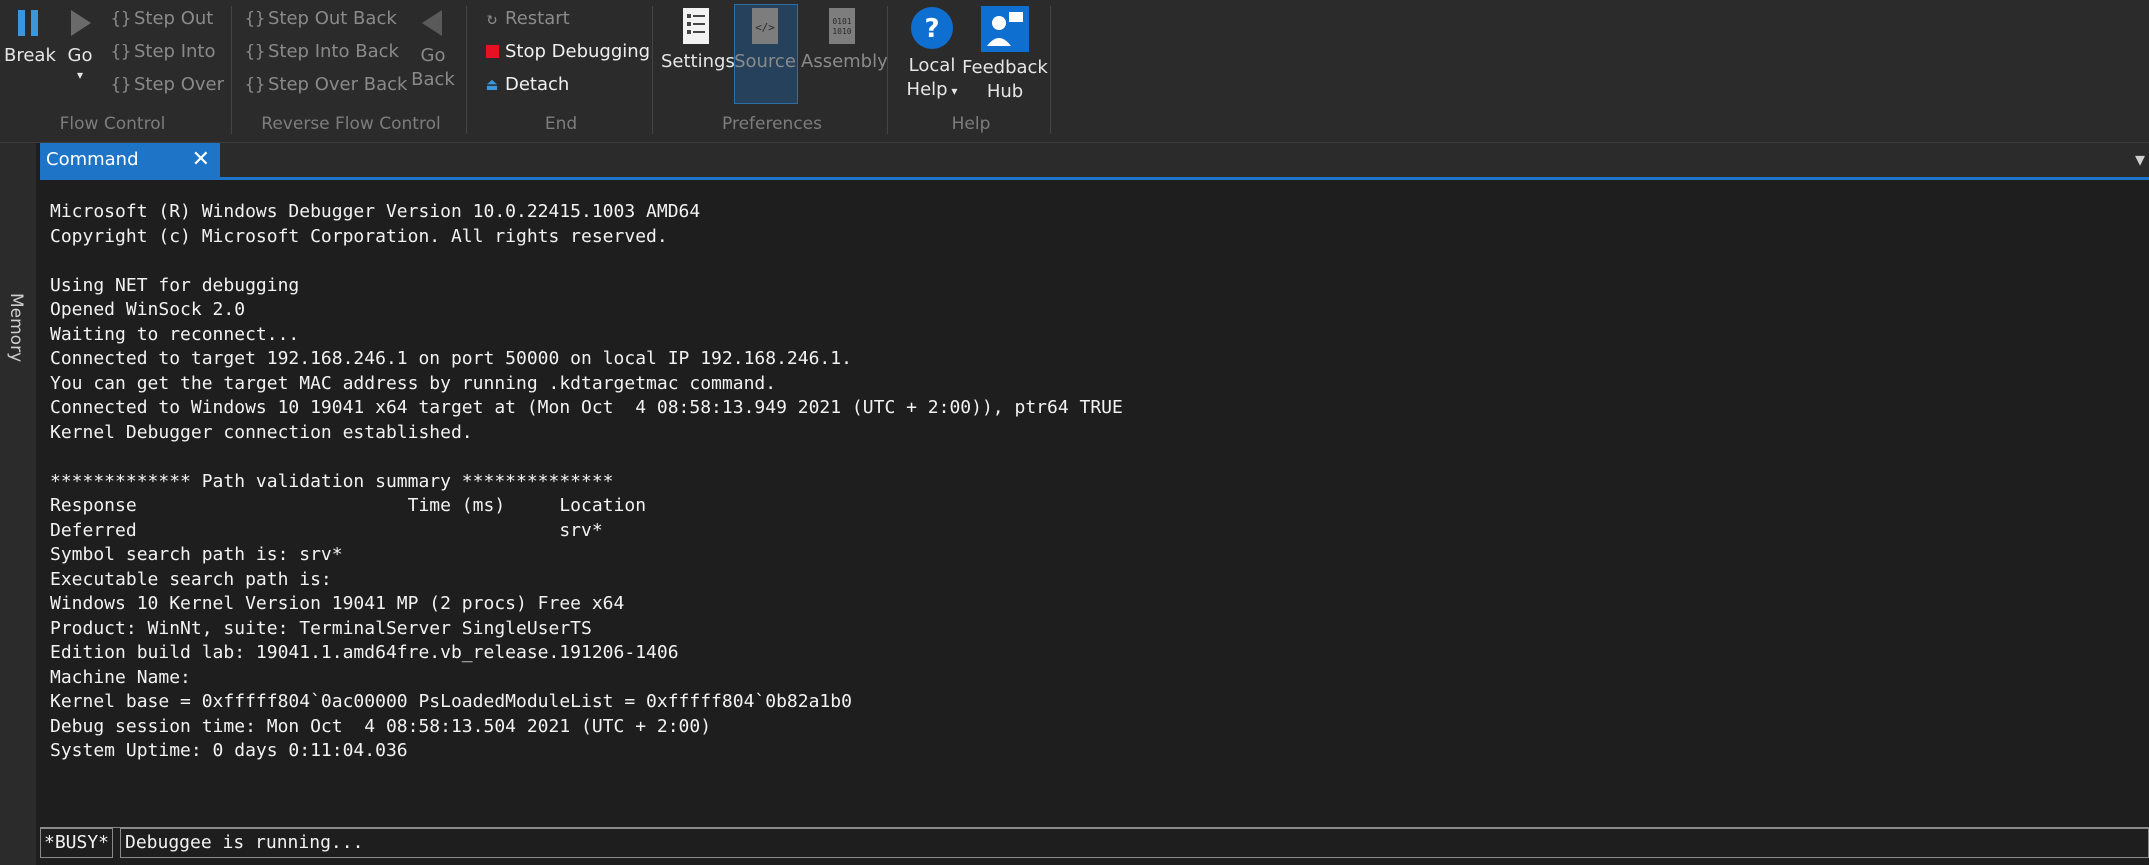 The width and height of the screenshot is (2149, 865). Describe the element at coordinates (844, 61) in the screenshot. I see `assembly-label: Assembly` at that location.